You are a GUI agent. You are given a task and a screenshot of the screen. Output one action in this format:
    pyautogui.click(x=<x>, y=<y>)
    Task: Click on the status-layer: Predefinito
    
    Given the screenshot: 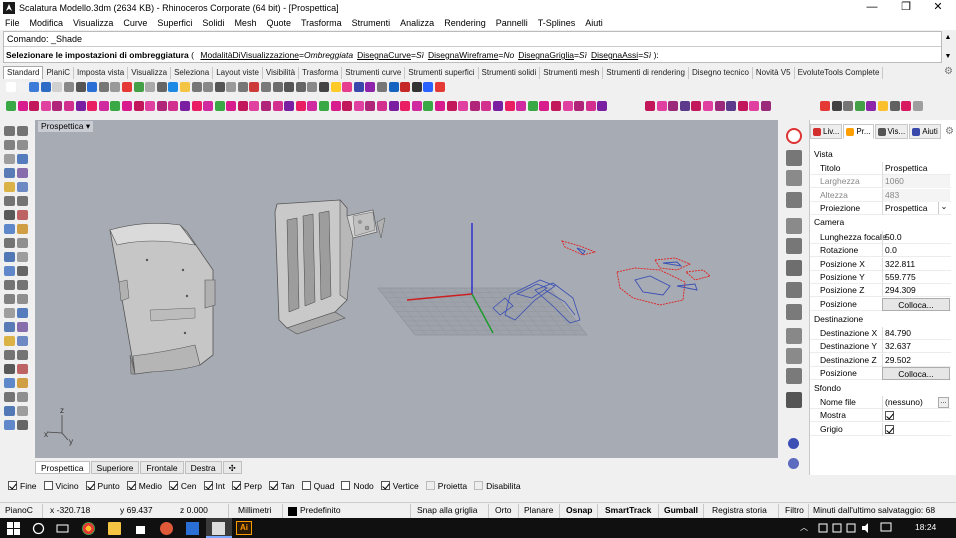 What is the action you would take?
    pyautogui.click(x=320, y=510)
    